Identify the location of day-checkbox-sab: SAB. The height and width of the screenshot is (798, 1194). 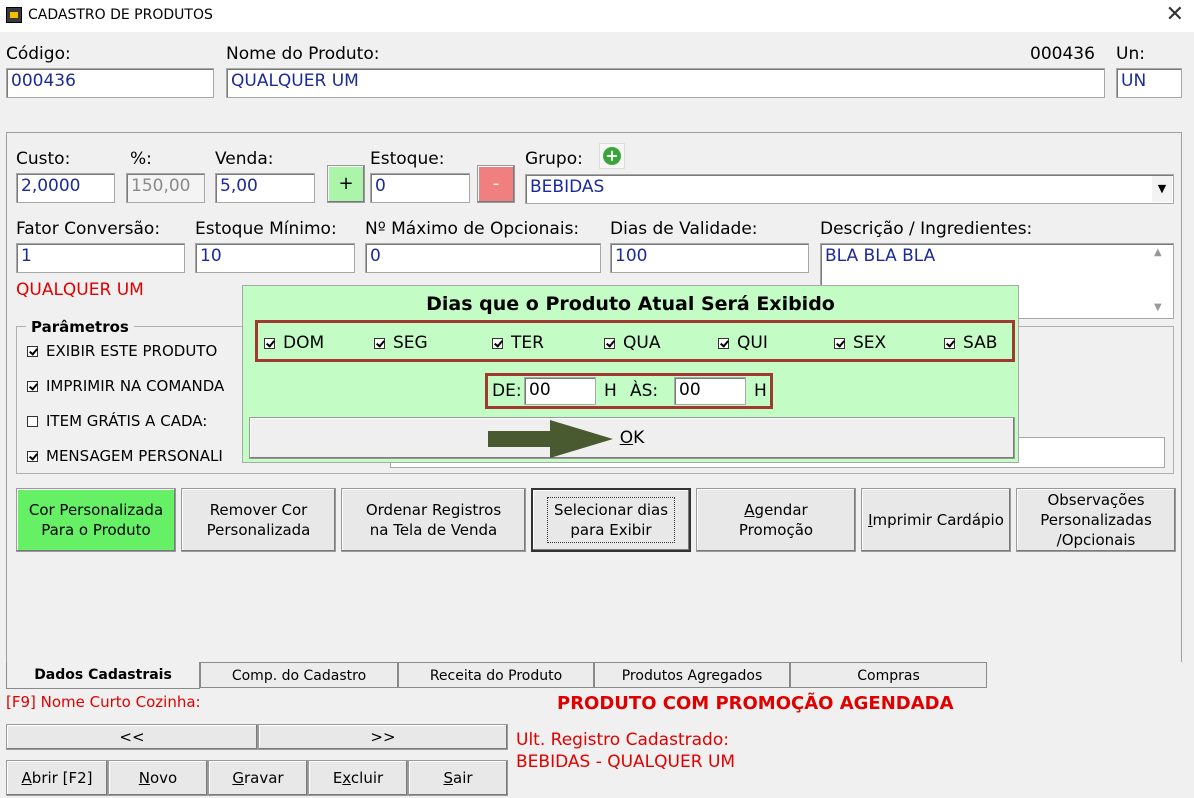
(970, 343).